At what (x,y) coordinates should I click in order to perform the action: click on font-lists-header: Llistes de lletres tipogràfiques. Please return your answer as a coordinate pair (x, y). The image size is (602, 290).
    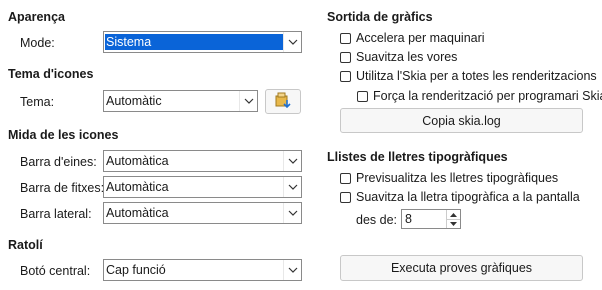
    Looking at the image, I should click on (417, 157).